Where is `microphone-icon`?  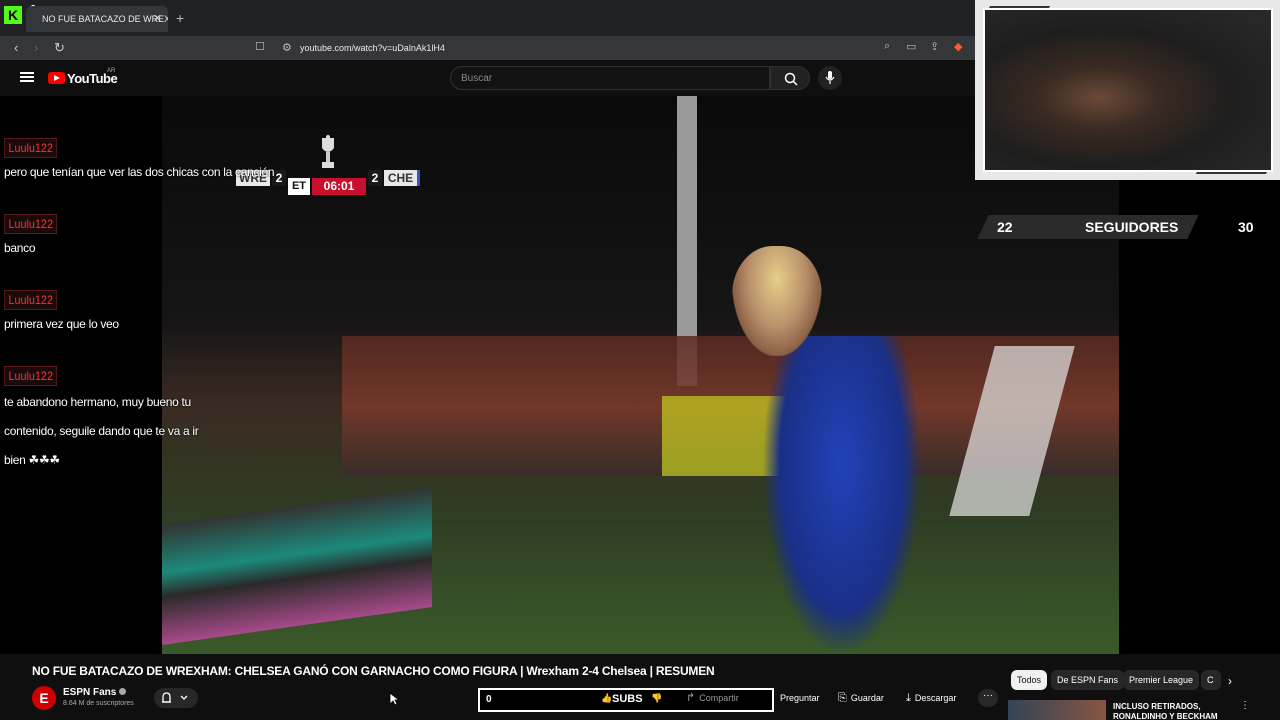
microphone-icon is located at coordinates (830, 77).